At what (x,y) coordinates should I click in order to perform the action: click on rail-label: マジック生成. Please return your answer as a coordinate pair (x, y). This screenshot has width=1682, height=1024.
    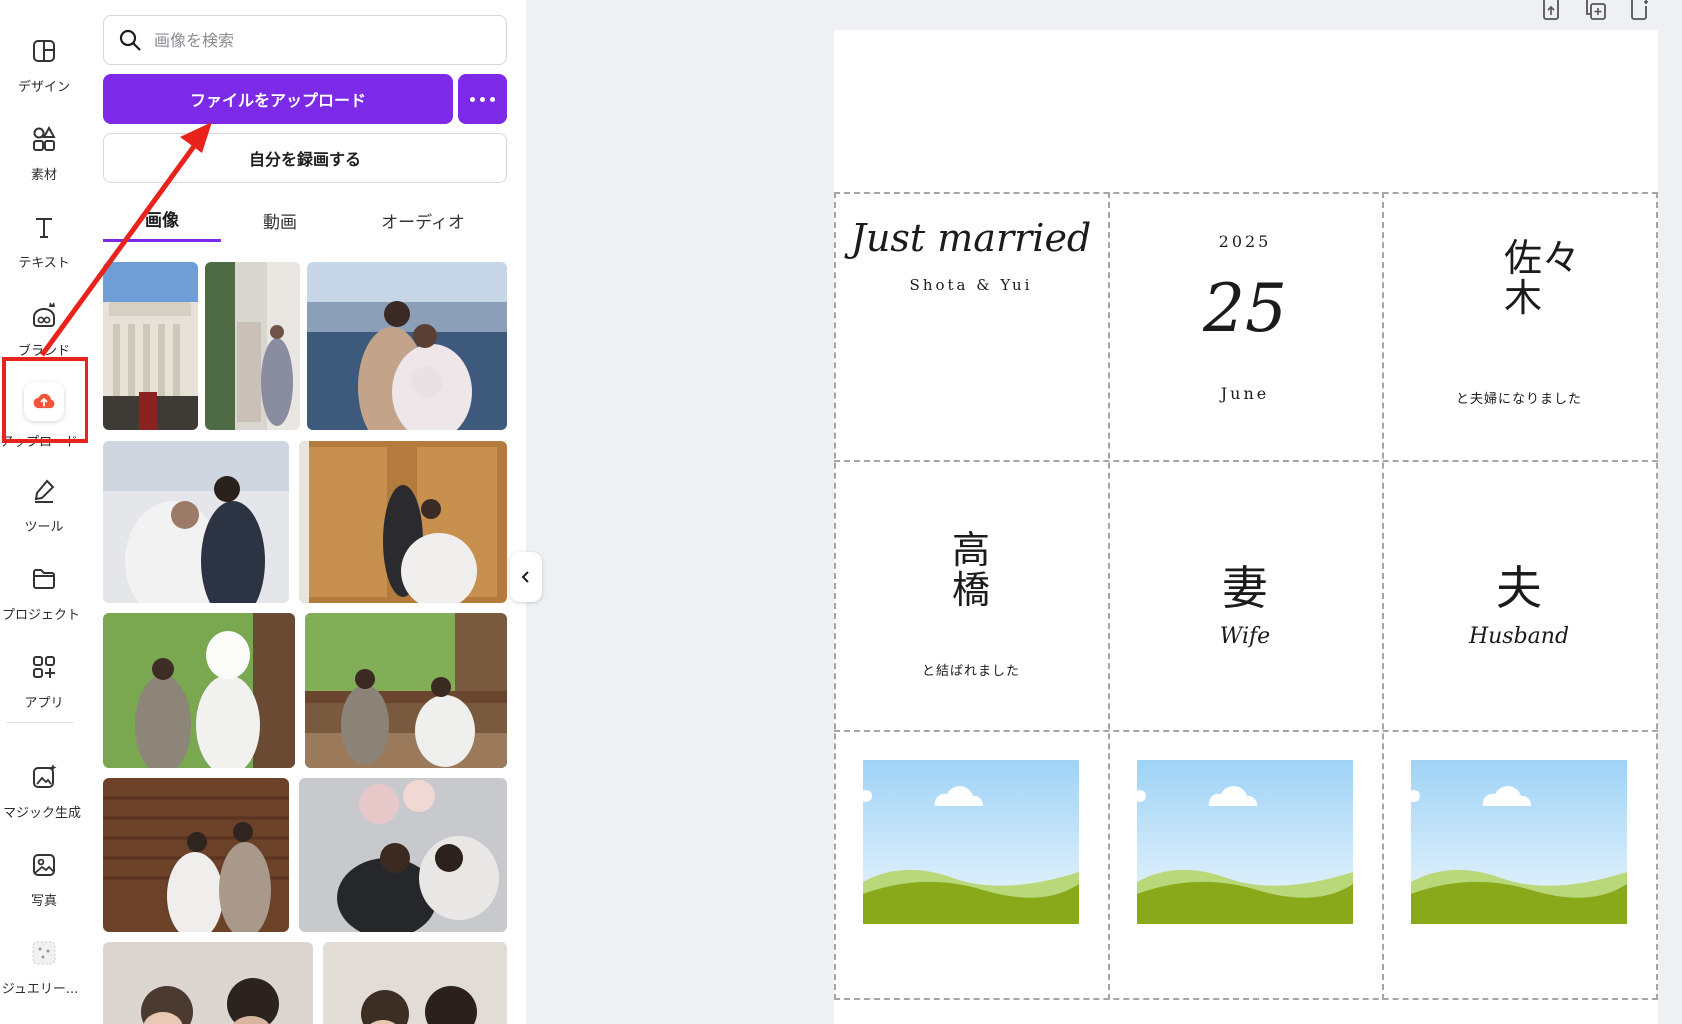
    Looking at the image, I should click on (41, 813).